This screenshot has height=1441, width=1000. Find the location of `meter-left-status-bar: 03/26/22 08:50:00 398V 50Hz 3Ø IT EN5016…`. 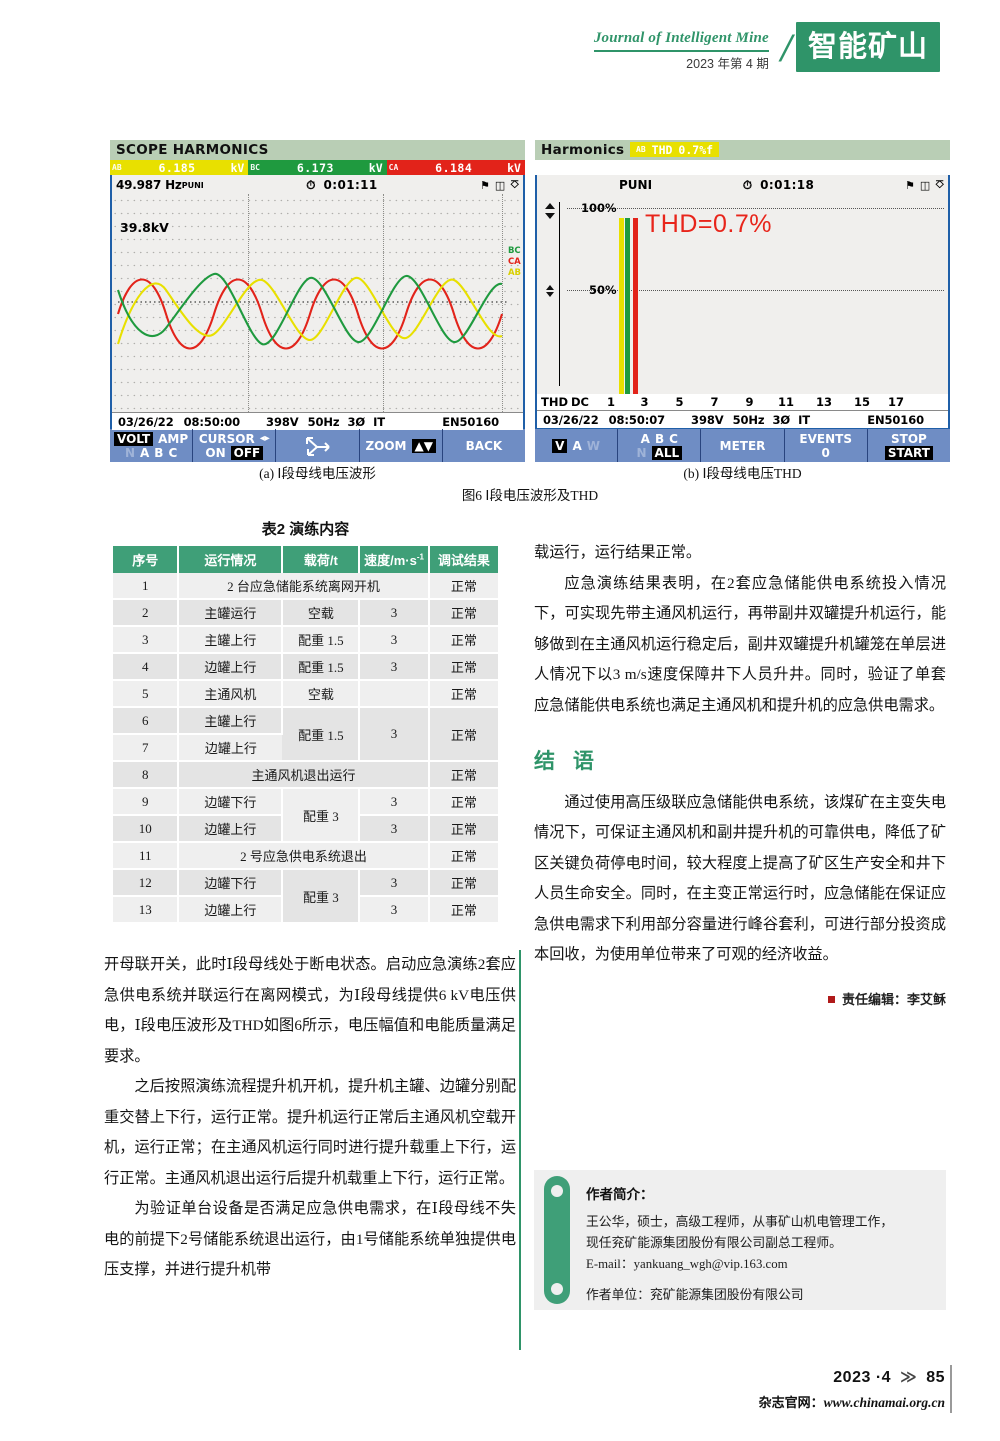

meter-left-status-bar: 03/26/22 08:50:00 398V 50Hz 3Ø IT EN5016… is located at coordinates (317, 421).